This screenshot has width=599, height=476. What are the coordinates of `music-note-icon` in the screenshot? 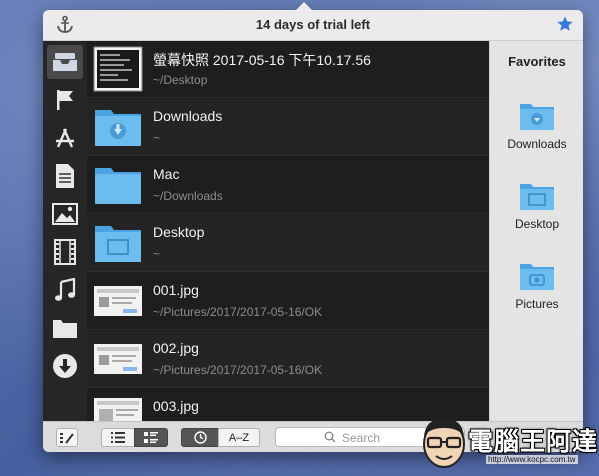 It's located at (65, 289).